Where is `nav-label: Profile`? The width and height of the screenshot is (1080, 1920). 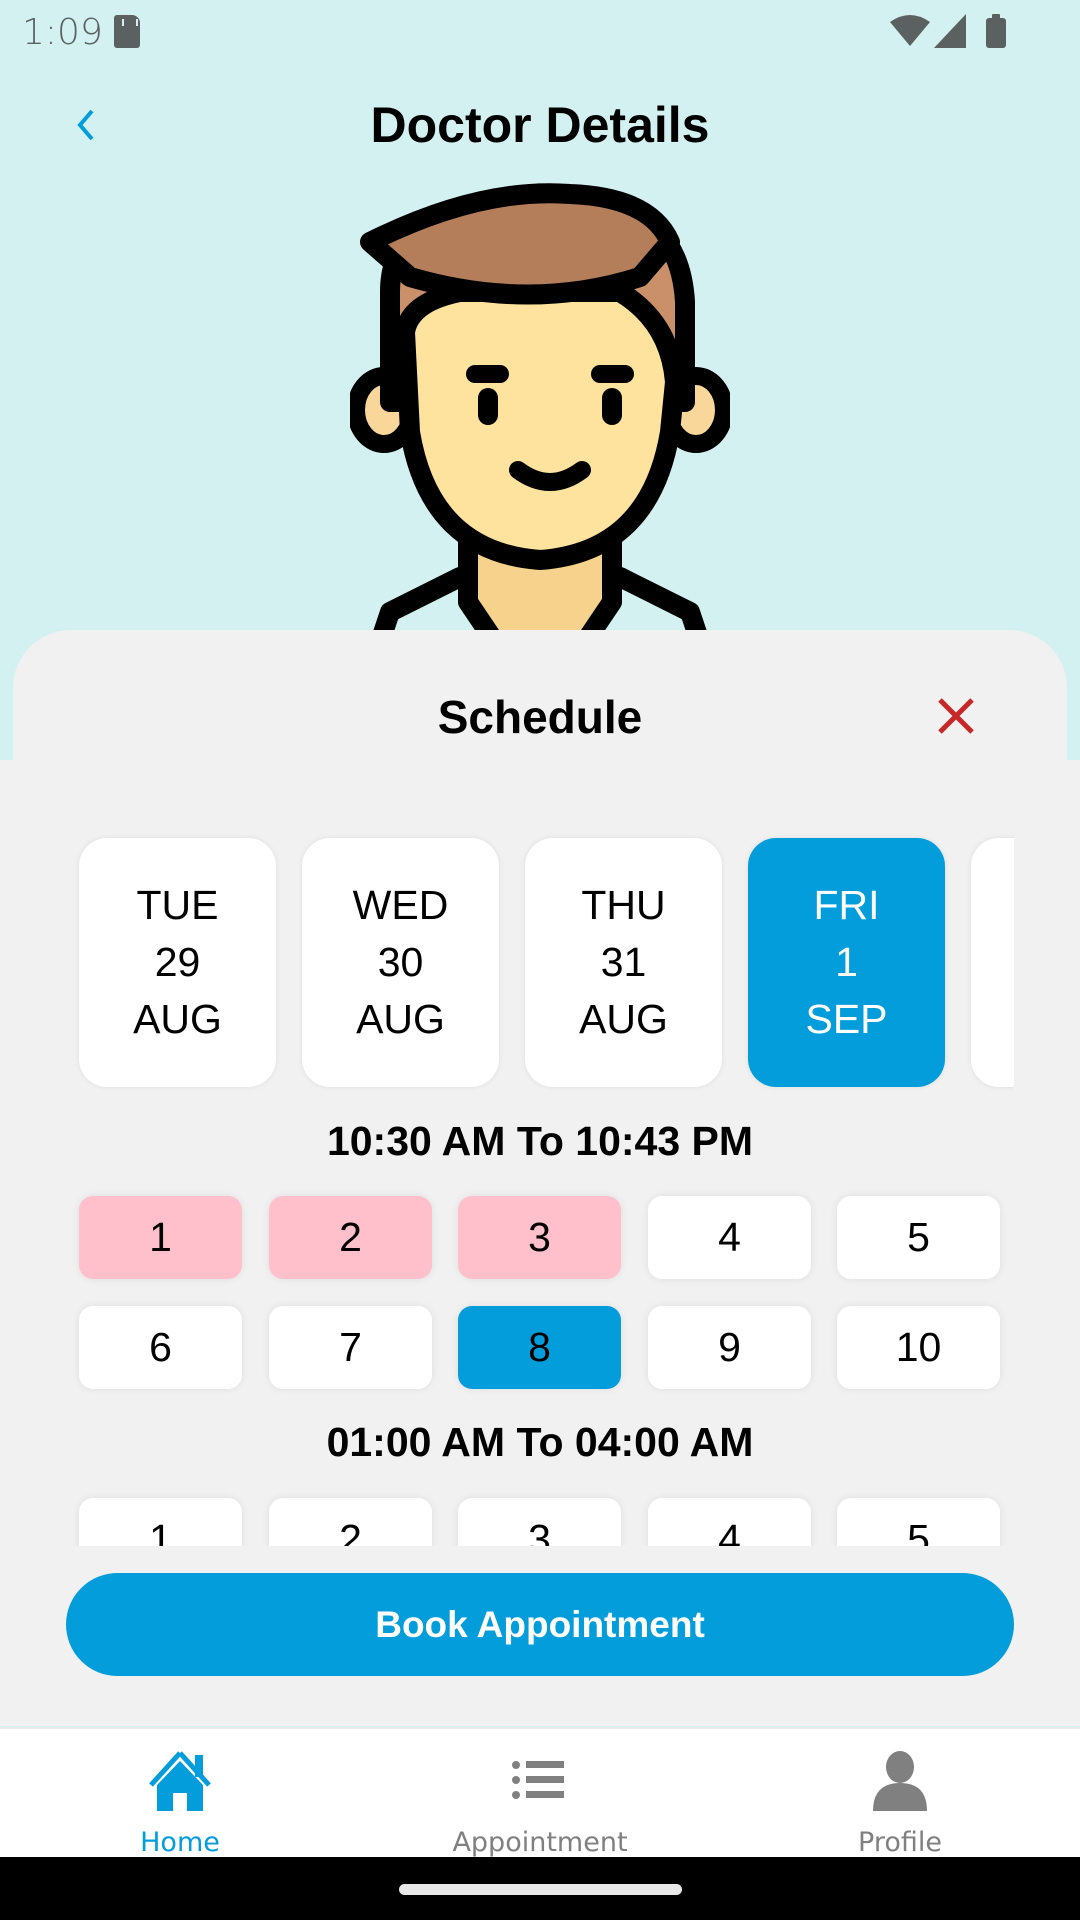 nav-label: Profile is located at coordinates (900, 1842).